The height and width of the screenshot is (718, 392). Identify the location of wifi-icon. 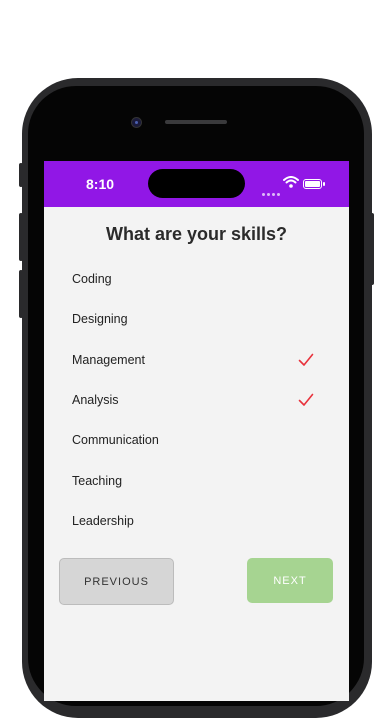
(291, 182).